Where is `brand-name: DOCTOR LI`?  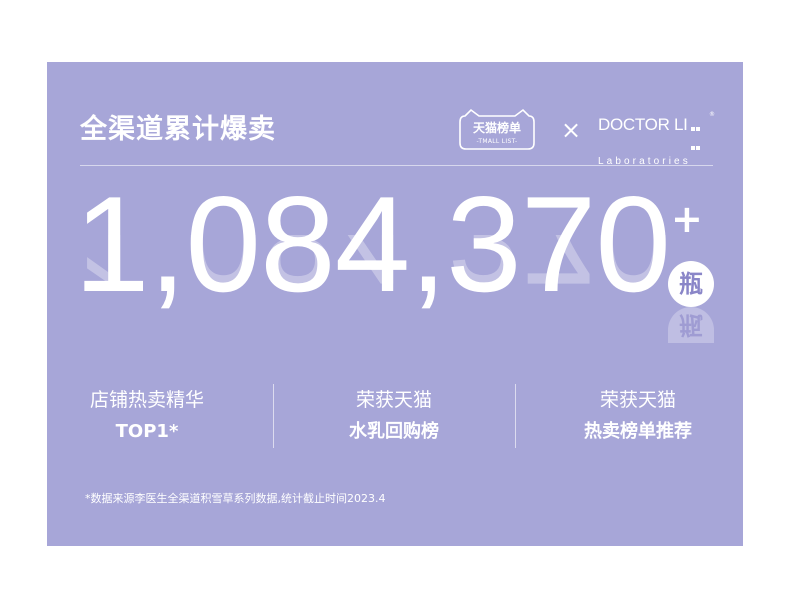 brand-name: DOCTOR LI is located at coordinates (643, 124).